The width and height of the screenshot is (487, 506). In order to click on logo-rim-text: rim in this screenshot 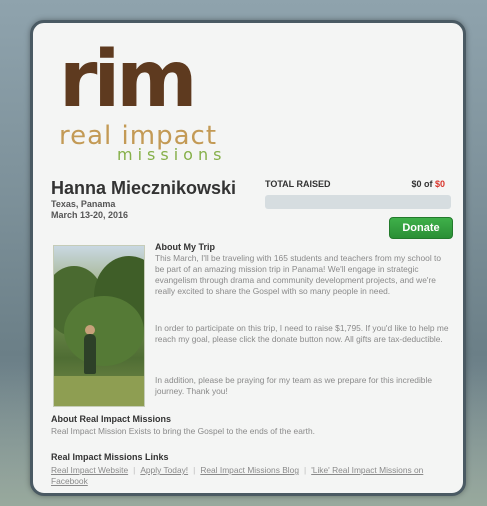, I will do `click(128, 80)`.